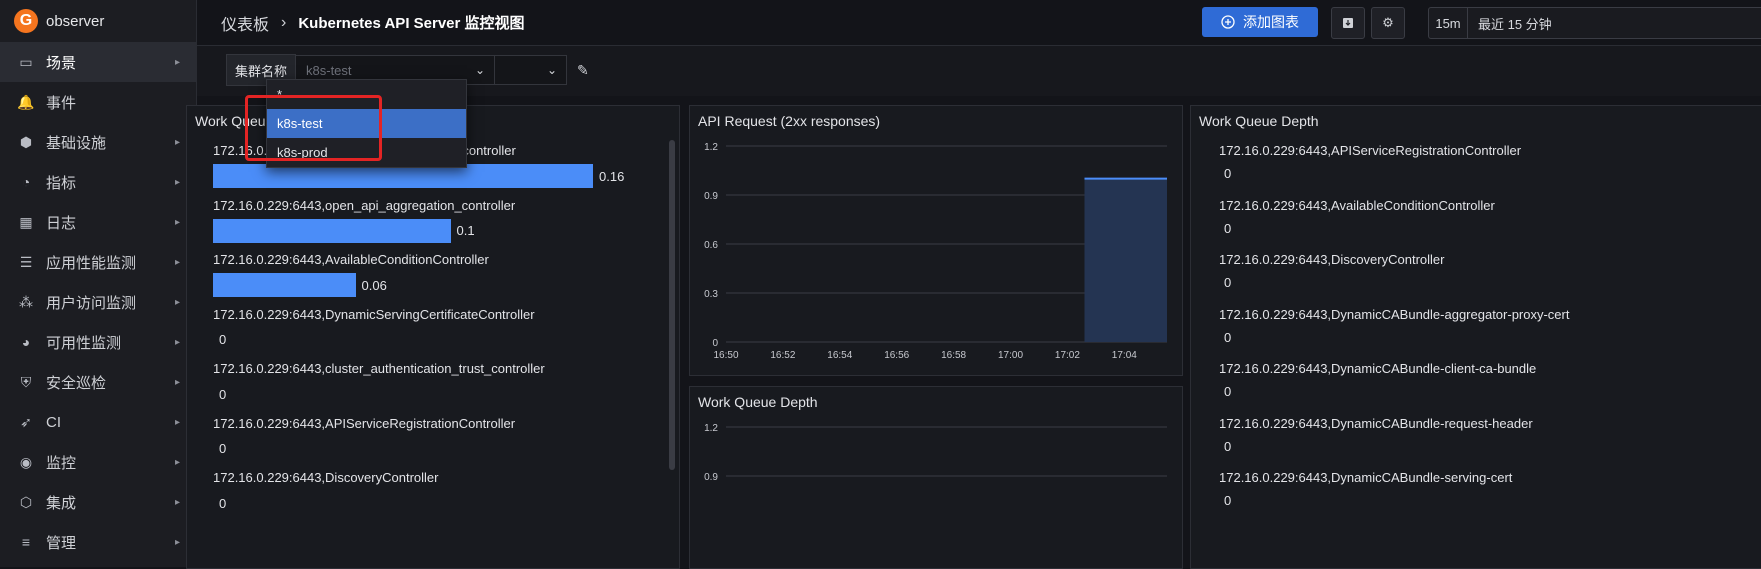  I want to click on sidebar-item-7: ◕ 可用性监测 ▸, so click(98, 342).